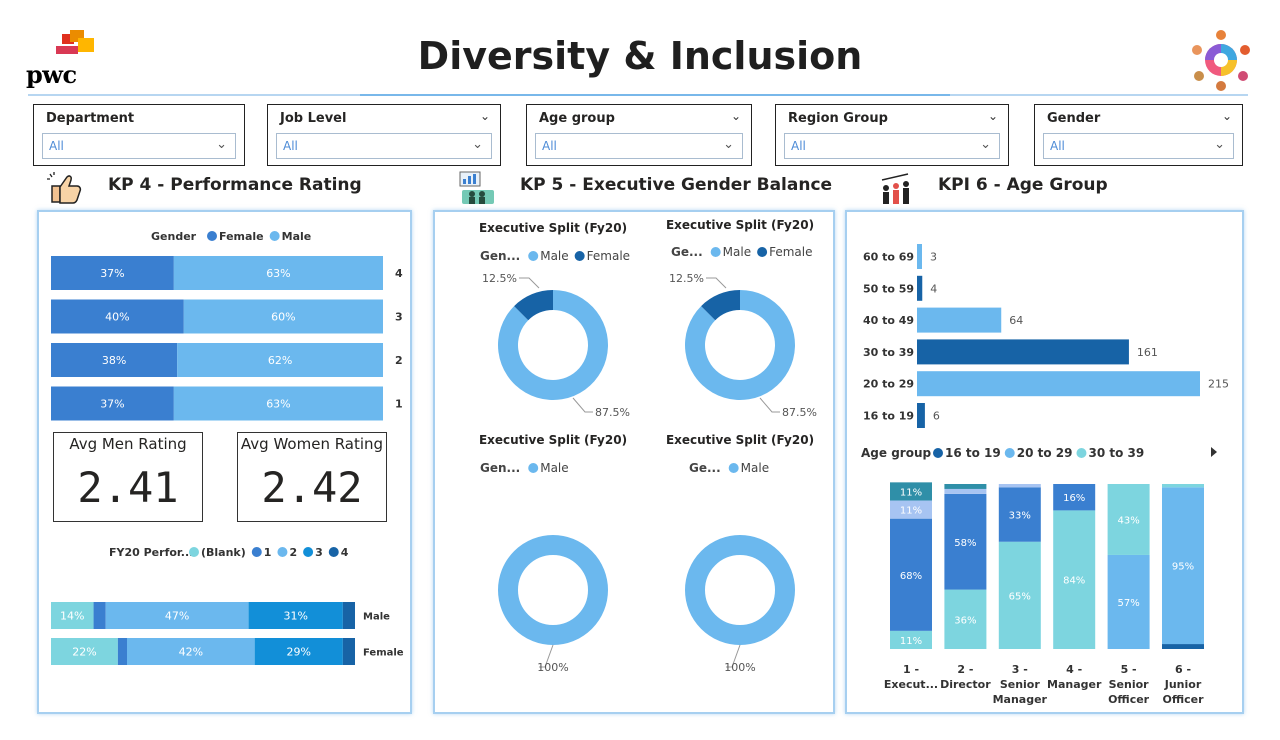  Describe the element at coordinates (312, 487) in the screenshot. I see `avg-women-rating-value: 2.42` at that location.